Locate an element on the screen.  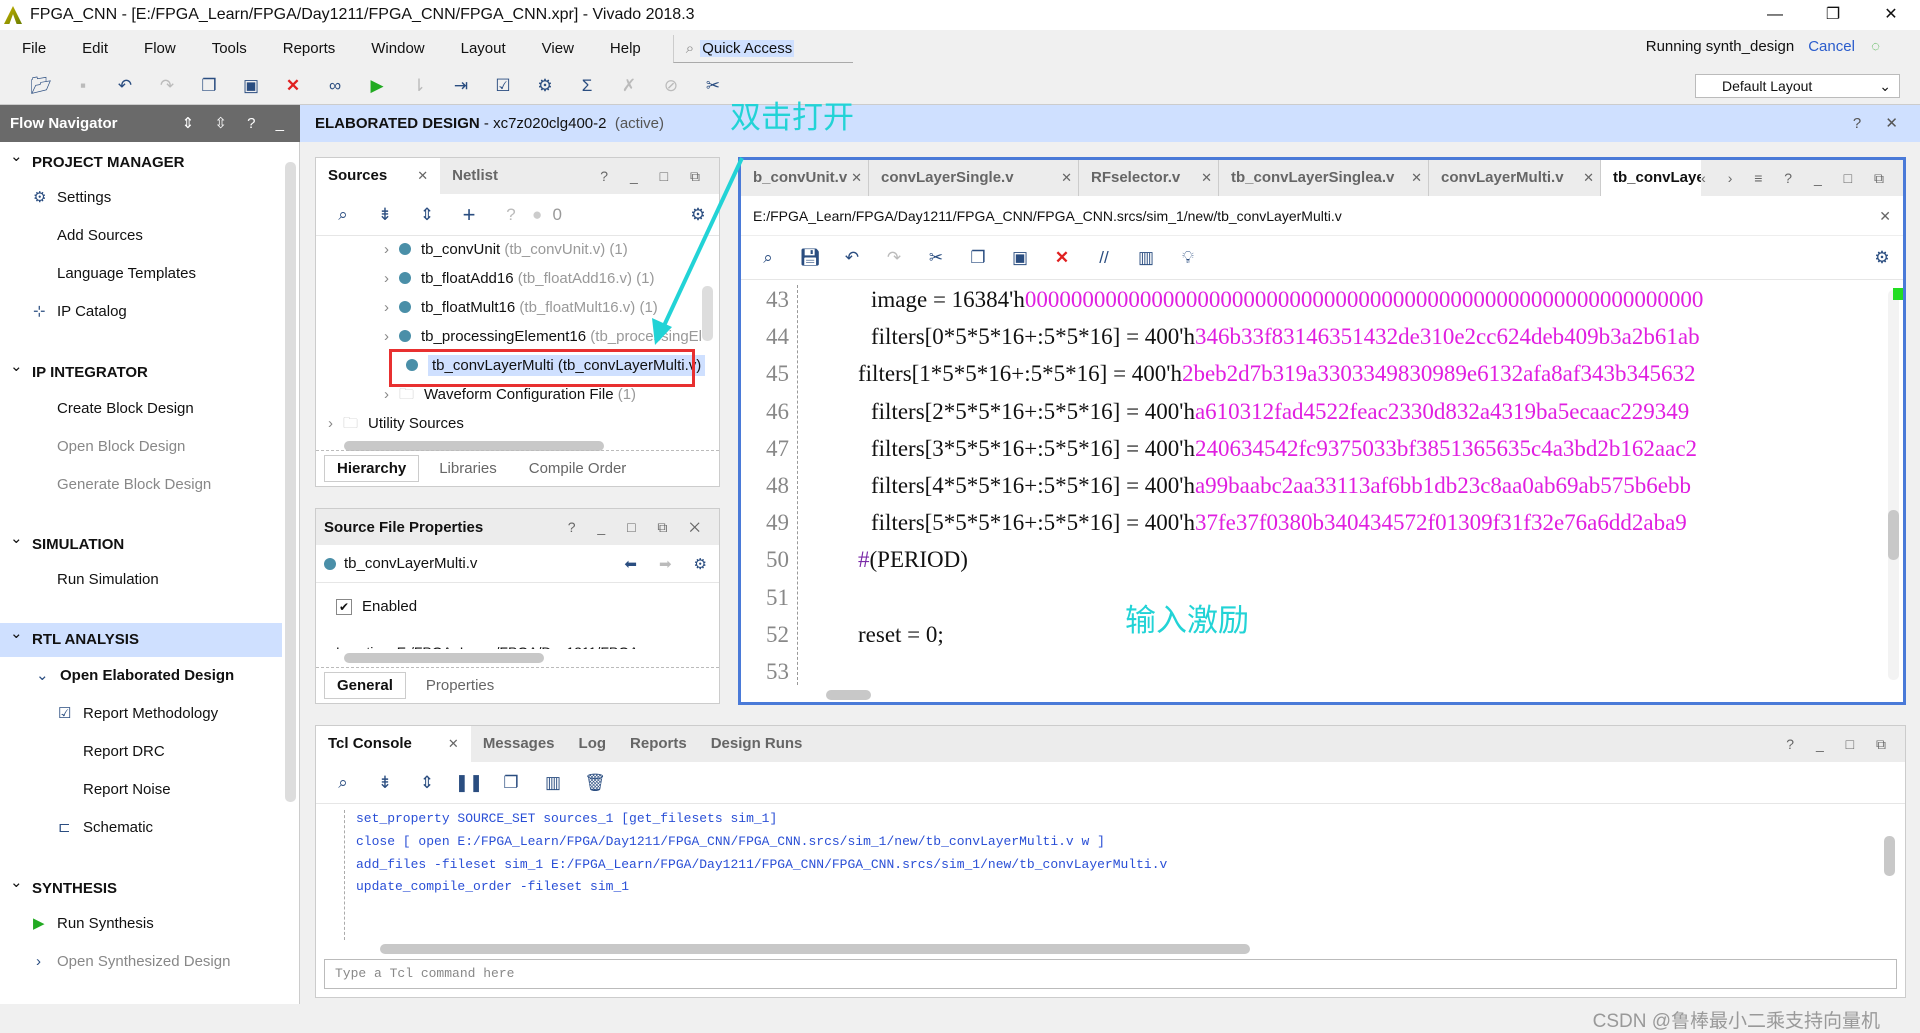
nav-schematic: ⊏ Schematic is located at coordinates (141, 828).